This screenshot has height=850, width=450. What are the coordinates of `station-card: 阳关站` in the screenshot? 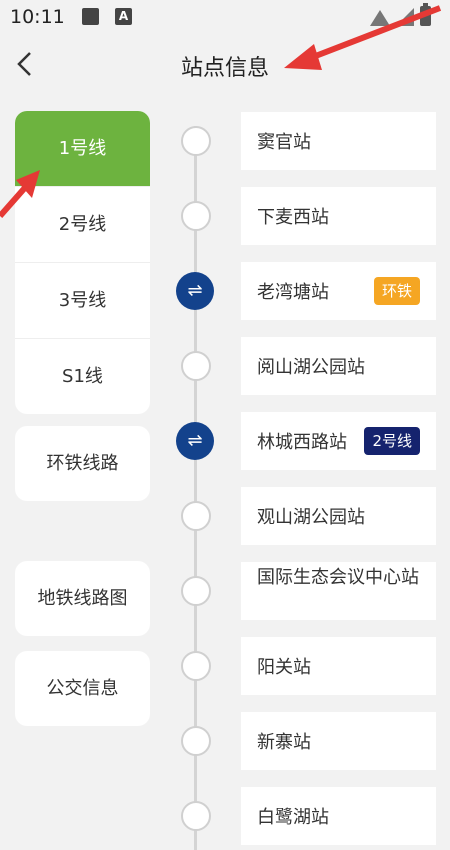 It's located at (338, 666).